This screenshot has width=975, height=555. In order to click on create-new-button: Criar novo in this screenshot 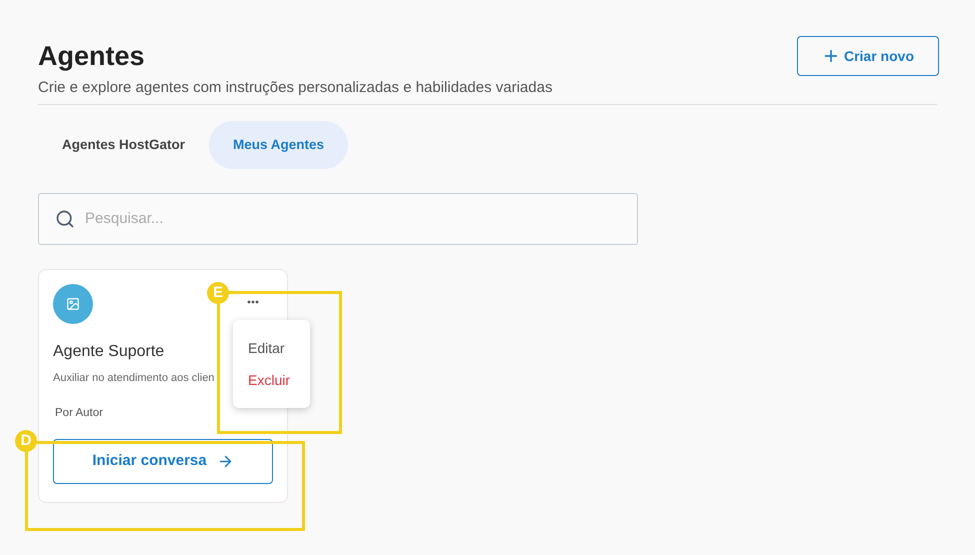, I will do `click(867, 56)`.